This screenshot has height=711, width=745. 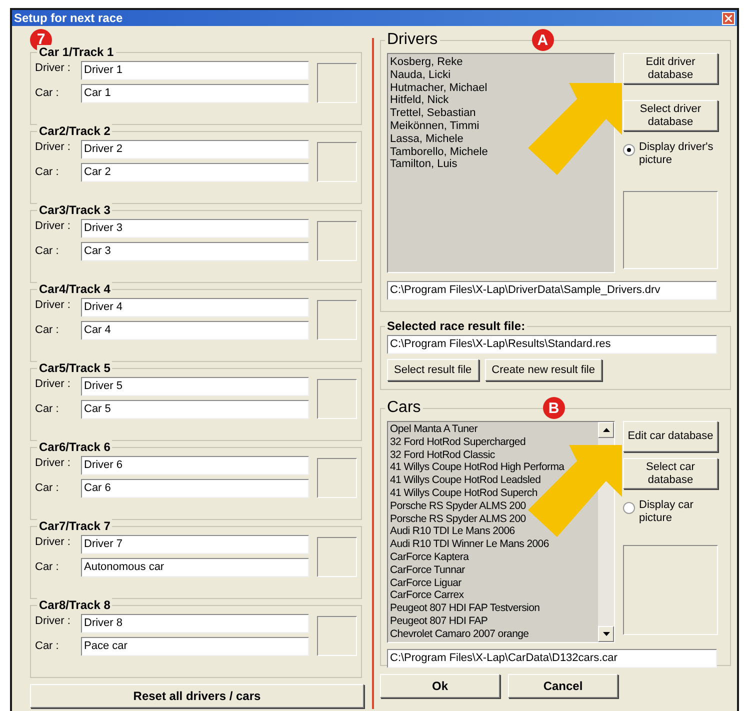 What do you see at coordinates (452, 531) in the screenshot?
I see `list-item: Audi R10 TDI Le Mans 2006` at bounding box center [452, 531].